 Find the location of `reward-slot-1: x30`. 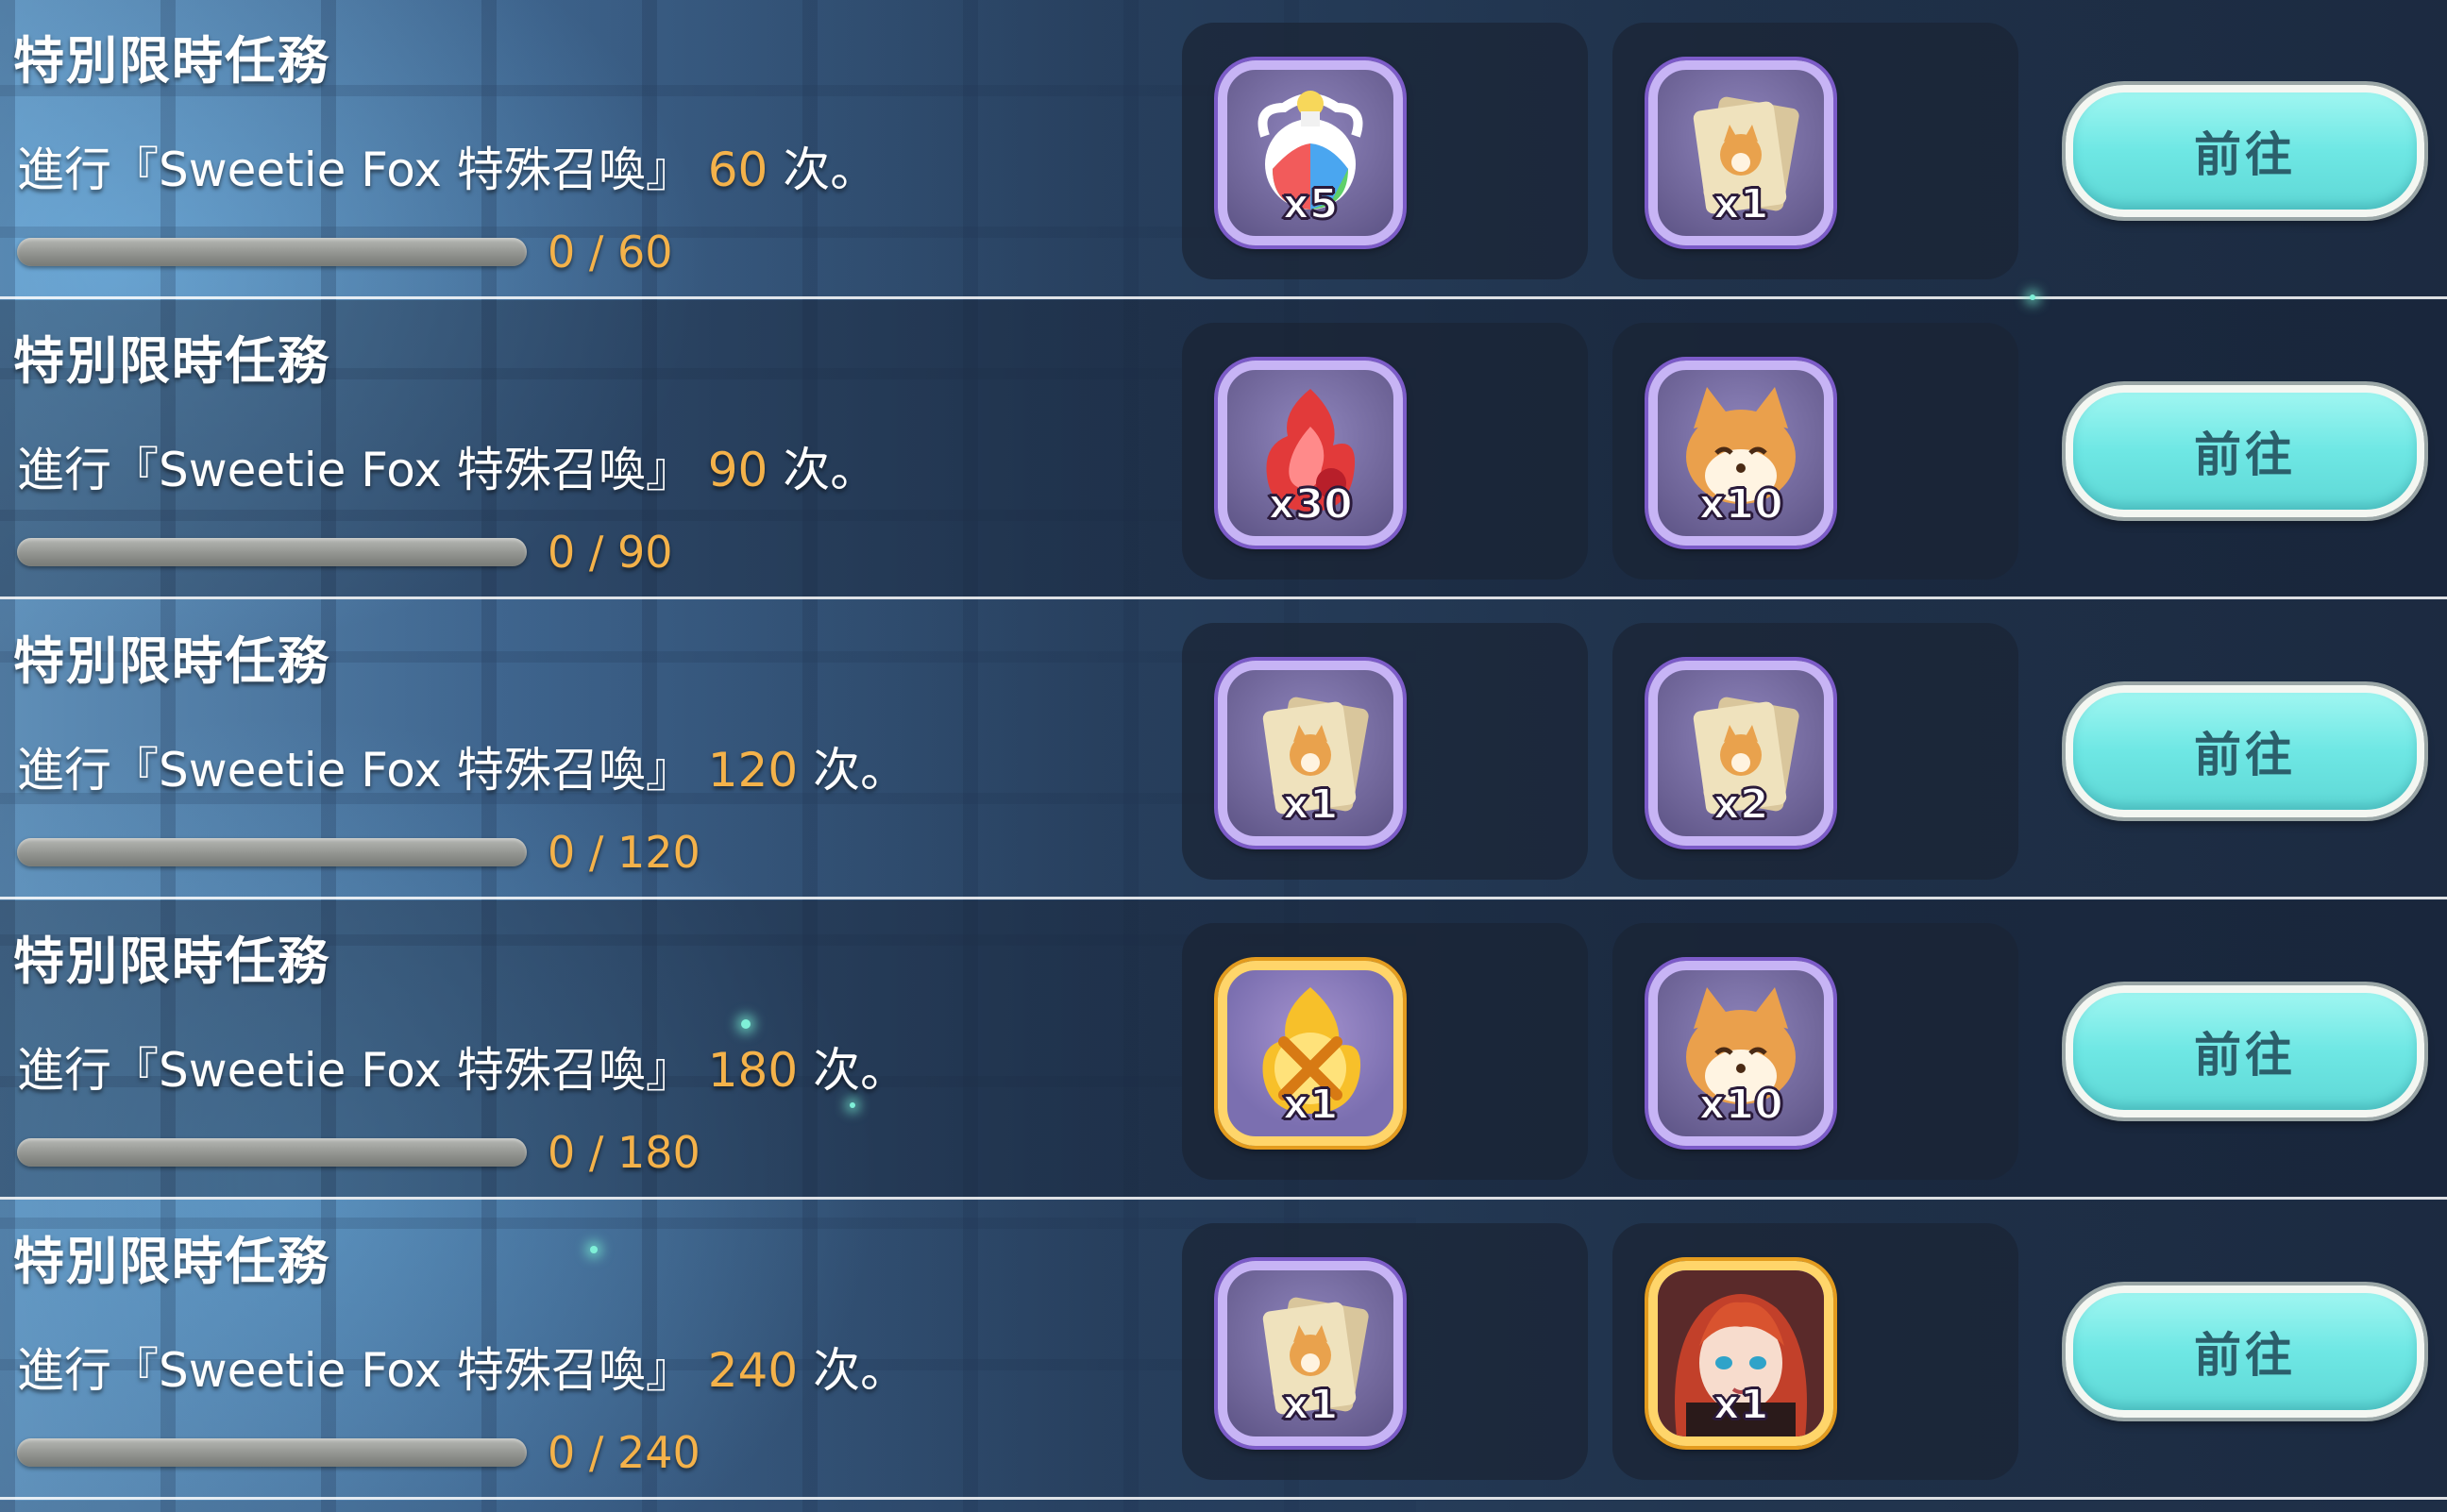

reward-slot-1: x30 is located at coordinates (1385, 451).